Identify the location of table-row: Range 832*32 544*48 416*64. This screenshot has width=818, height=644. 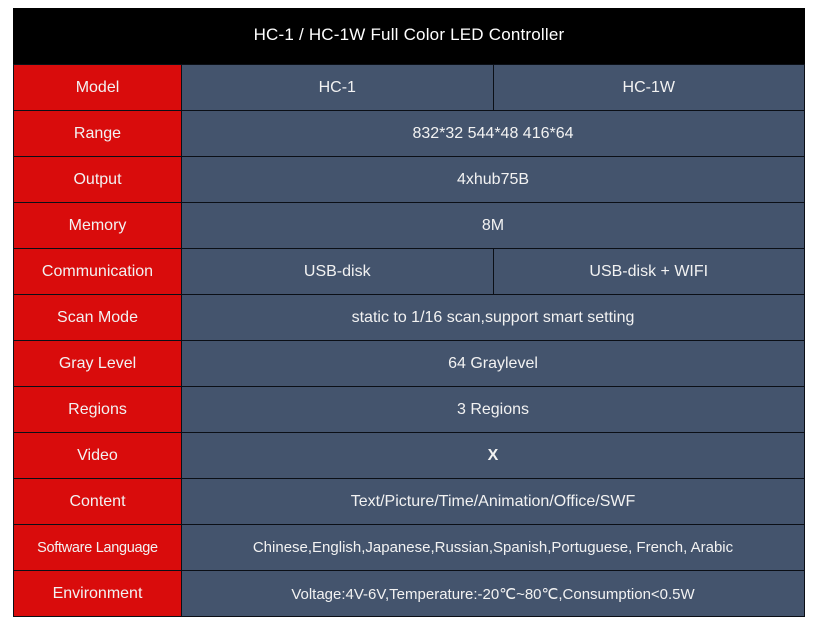
(409, 133).